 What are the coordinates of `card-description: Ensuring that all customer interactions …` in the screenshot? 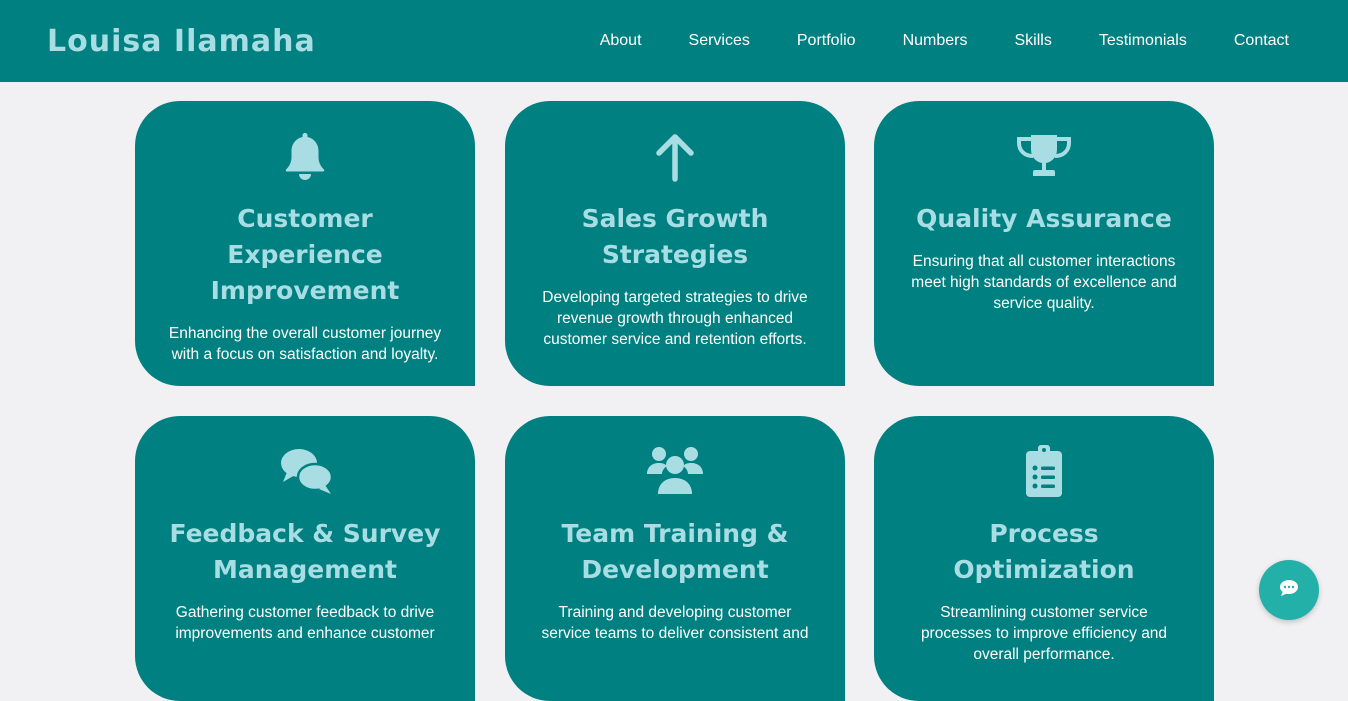 It's located at (1044, 282).